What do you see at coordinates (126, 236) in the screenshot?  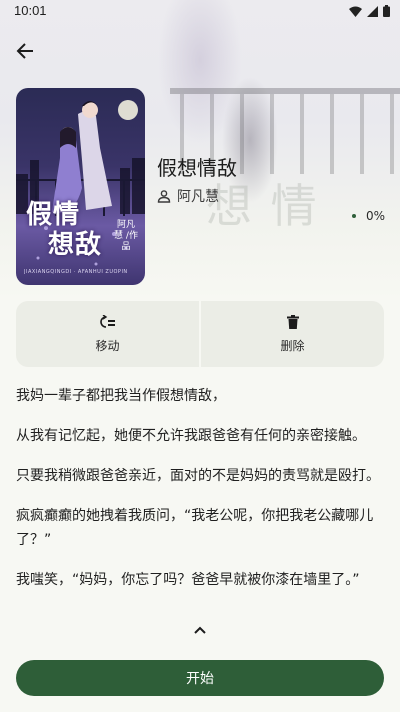 I see `cover-author-tag: 阿凡慧 /作品` at bounding box center [126, 236].